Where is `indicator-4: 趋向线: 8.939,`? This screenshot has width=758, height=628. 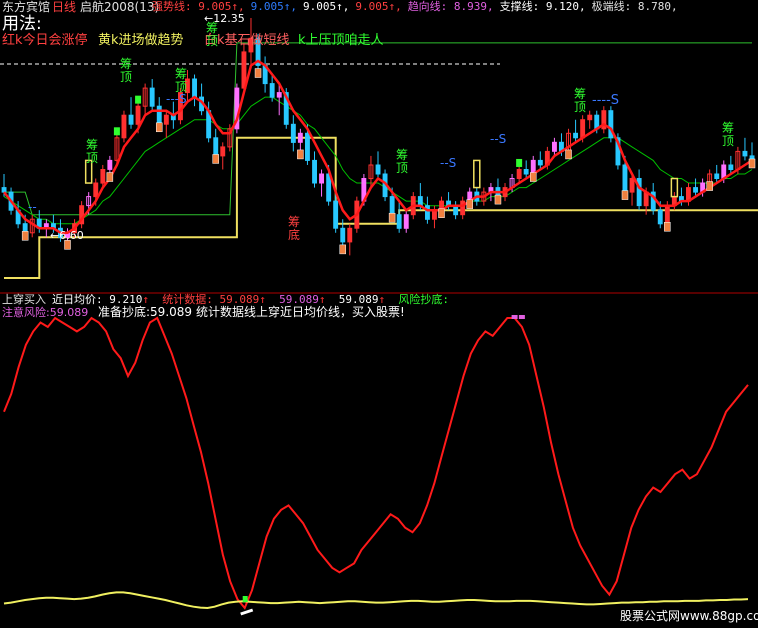 indicator-4: 趋向线: 8.939, is located at coordinates (450, 6).